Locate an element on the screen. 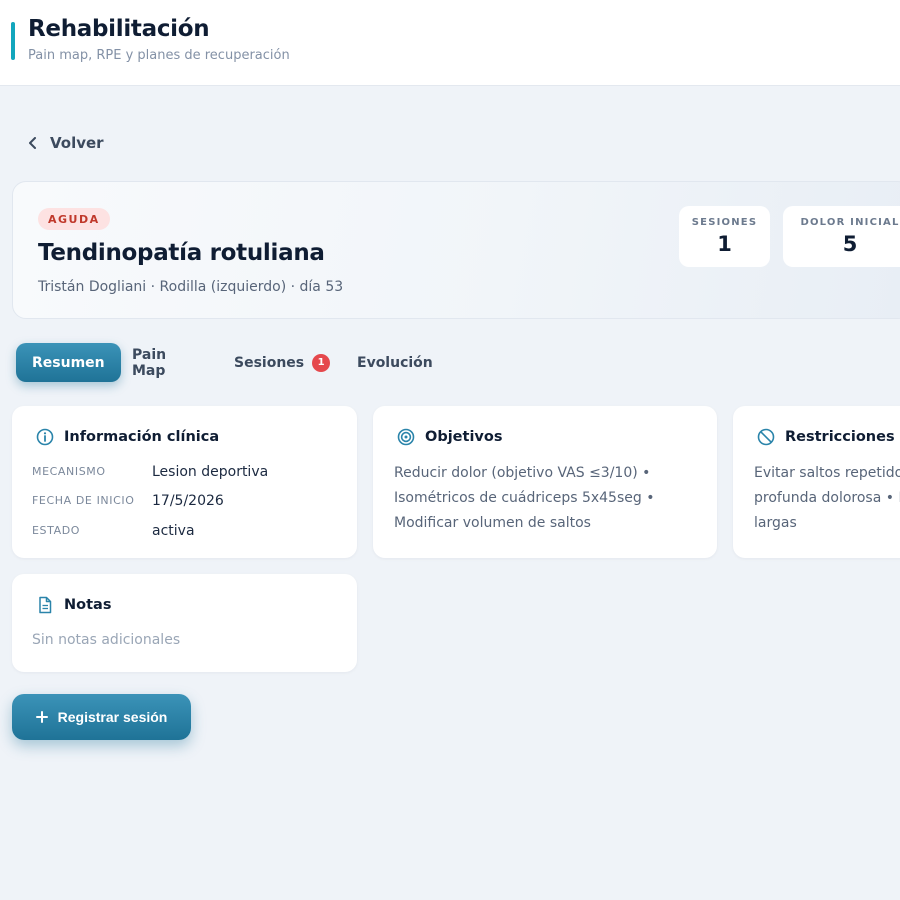 Image resolution: width=900 pixels, height=900 pixels. tab-pain-map: Pain Map is located at coordinates (149, 362).